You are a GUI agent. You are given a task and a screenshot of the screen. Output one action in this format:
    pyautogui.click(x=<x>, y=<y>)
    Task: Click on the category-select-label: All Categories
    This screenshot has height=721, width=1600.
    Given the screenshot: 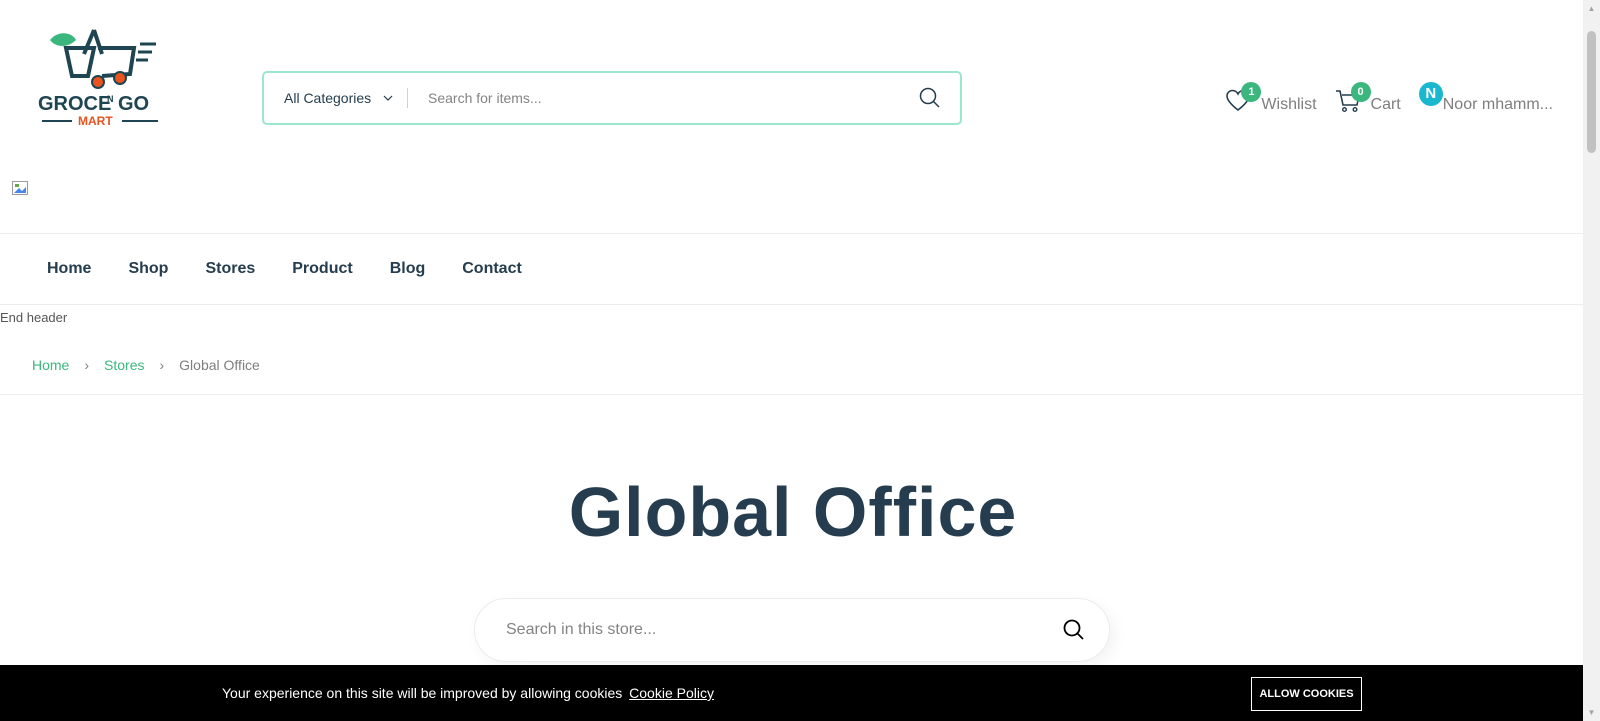 What is the action you would take?
    pyautogui.click(x=328, y=98)
    